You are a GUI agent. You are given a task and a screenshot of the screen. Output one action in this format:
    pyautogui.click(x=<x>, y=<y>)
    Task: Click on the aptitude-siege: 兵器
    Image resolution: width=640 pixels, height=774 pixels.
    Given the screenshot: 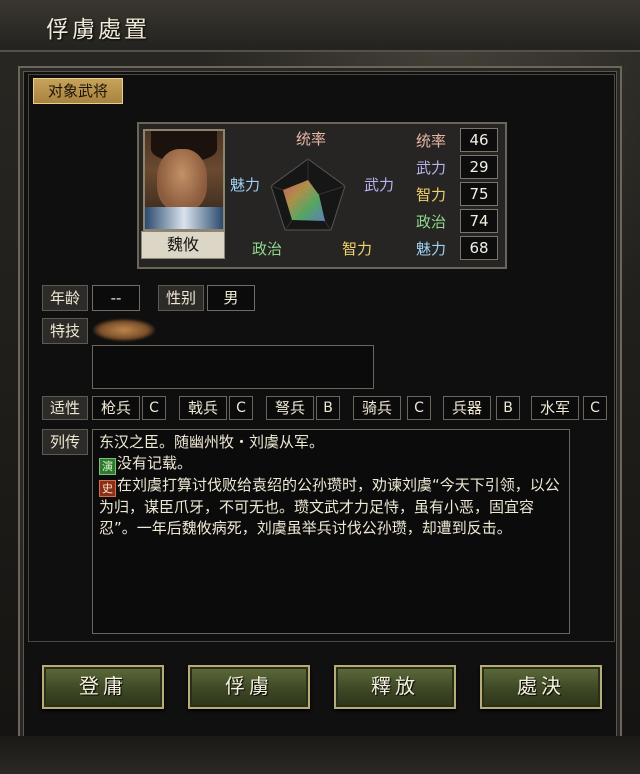 What is the action you would take?
    pyautogui.click(x=467, y=408)
    